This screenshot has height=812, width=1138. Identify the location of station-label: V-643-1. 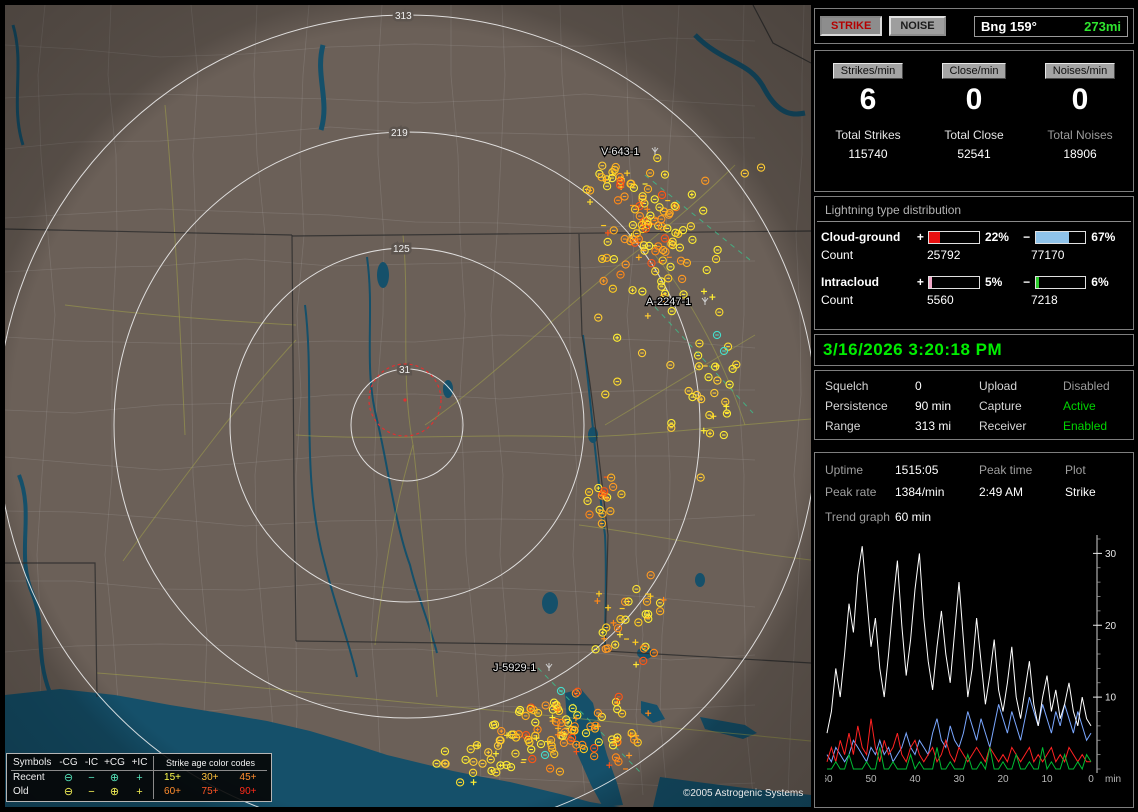
(620, 152).